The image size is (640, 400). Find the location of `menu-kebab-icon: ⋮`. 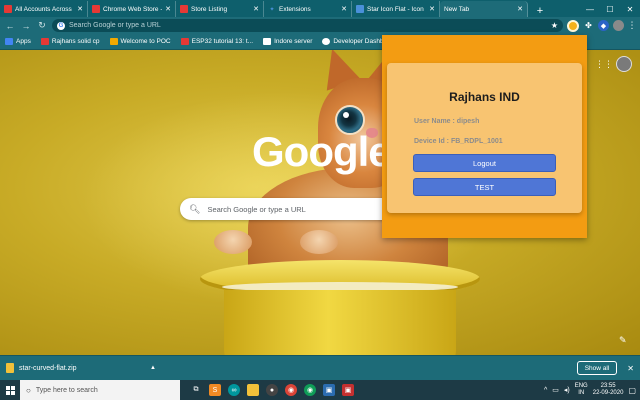

menu-kebab-icon: ⋮ is located at coordinates (632, 25).